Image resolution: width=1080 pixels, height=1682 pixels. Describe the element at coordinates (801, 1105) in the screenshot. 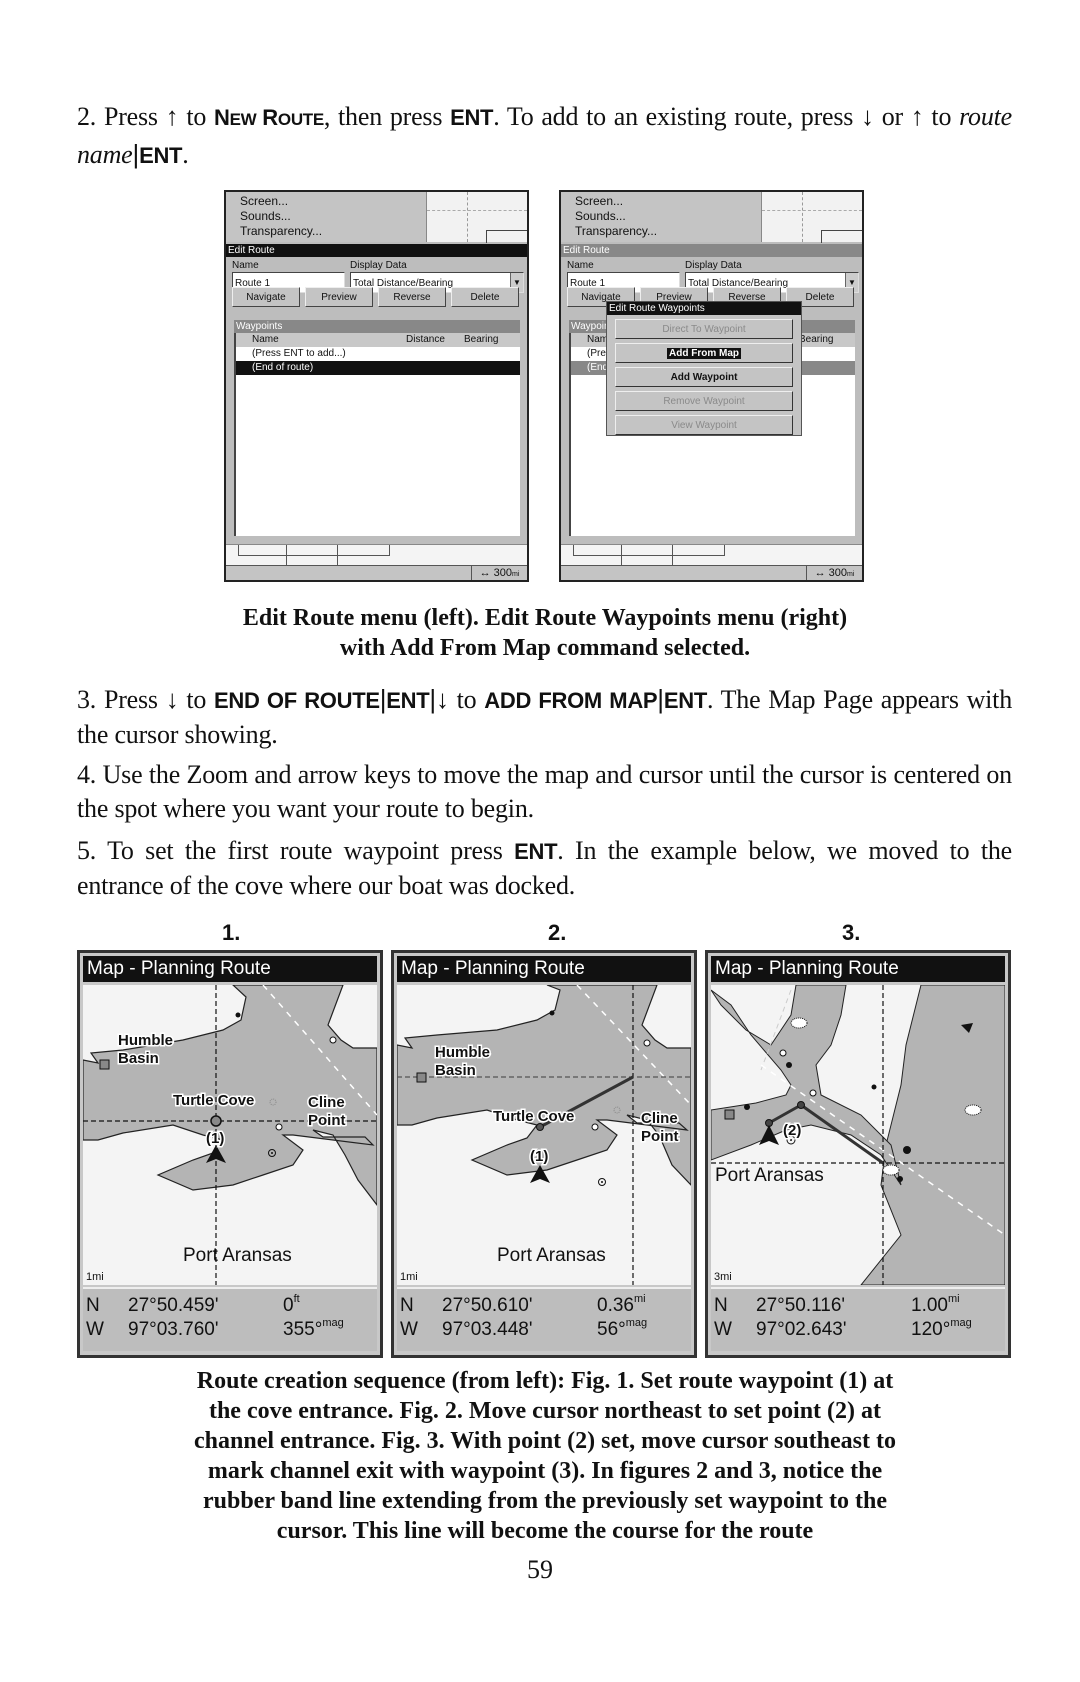

I see `waypoint-2-marker` at that location.